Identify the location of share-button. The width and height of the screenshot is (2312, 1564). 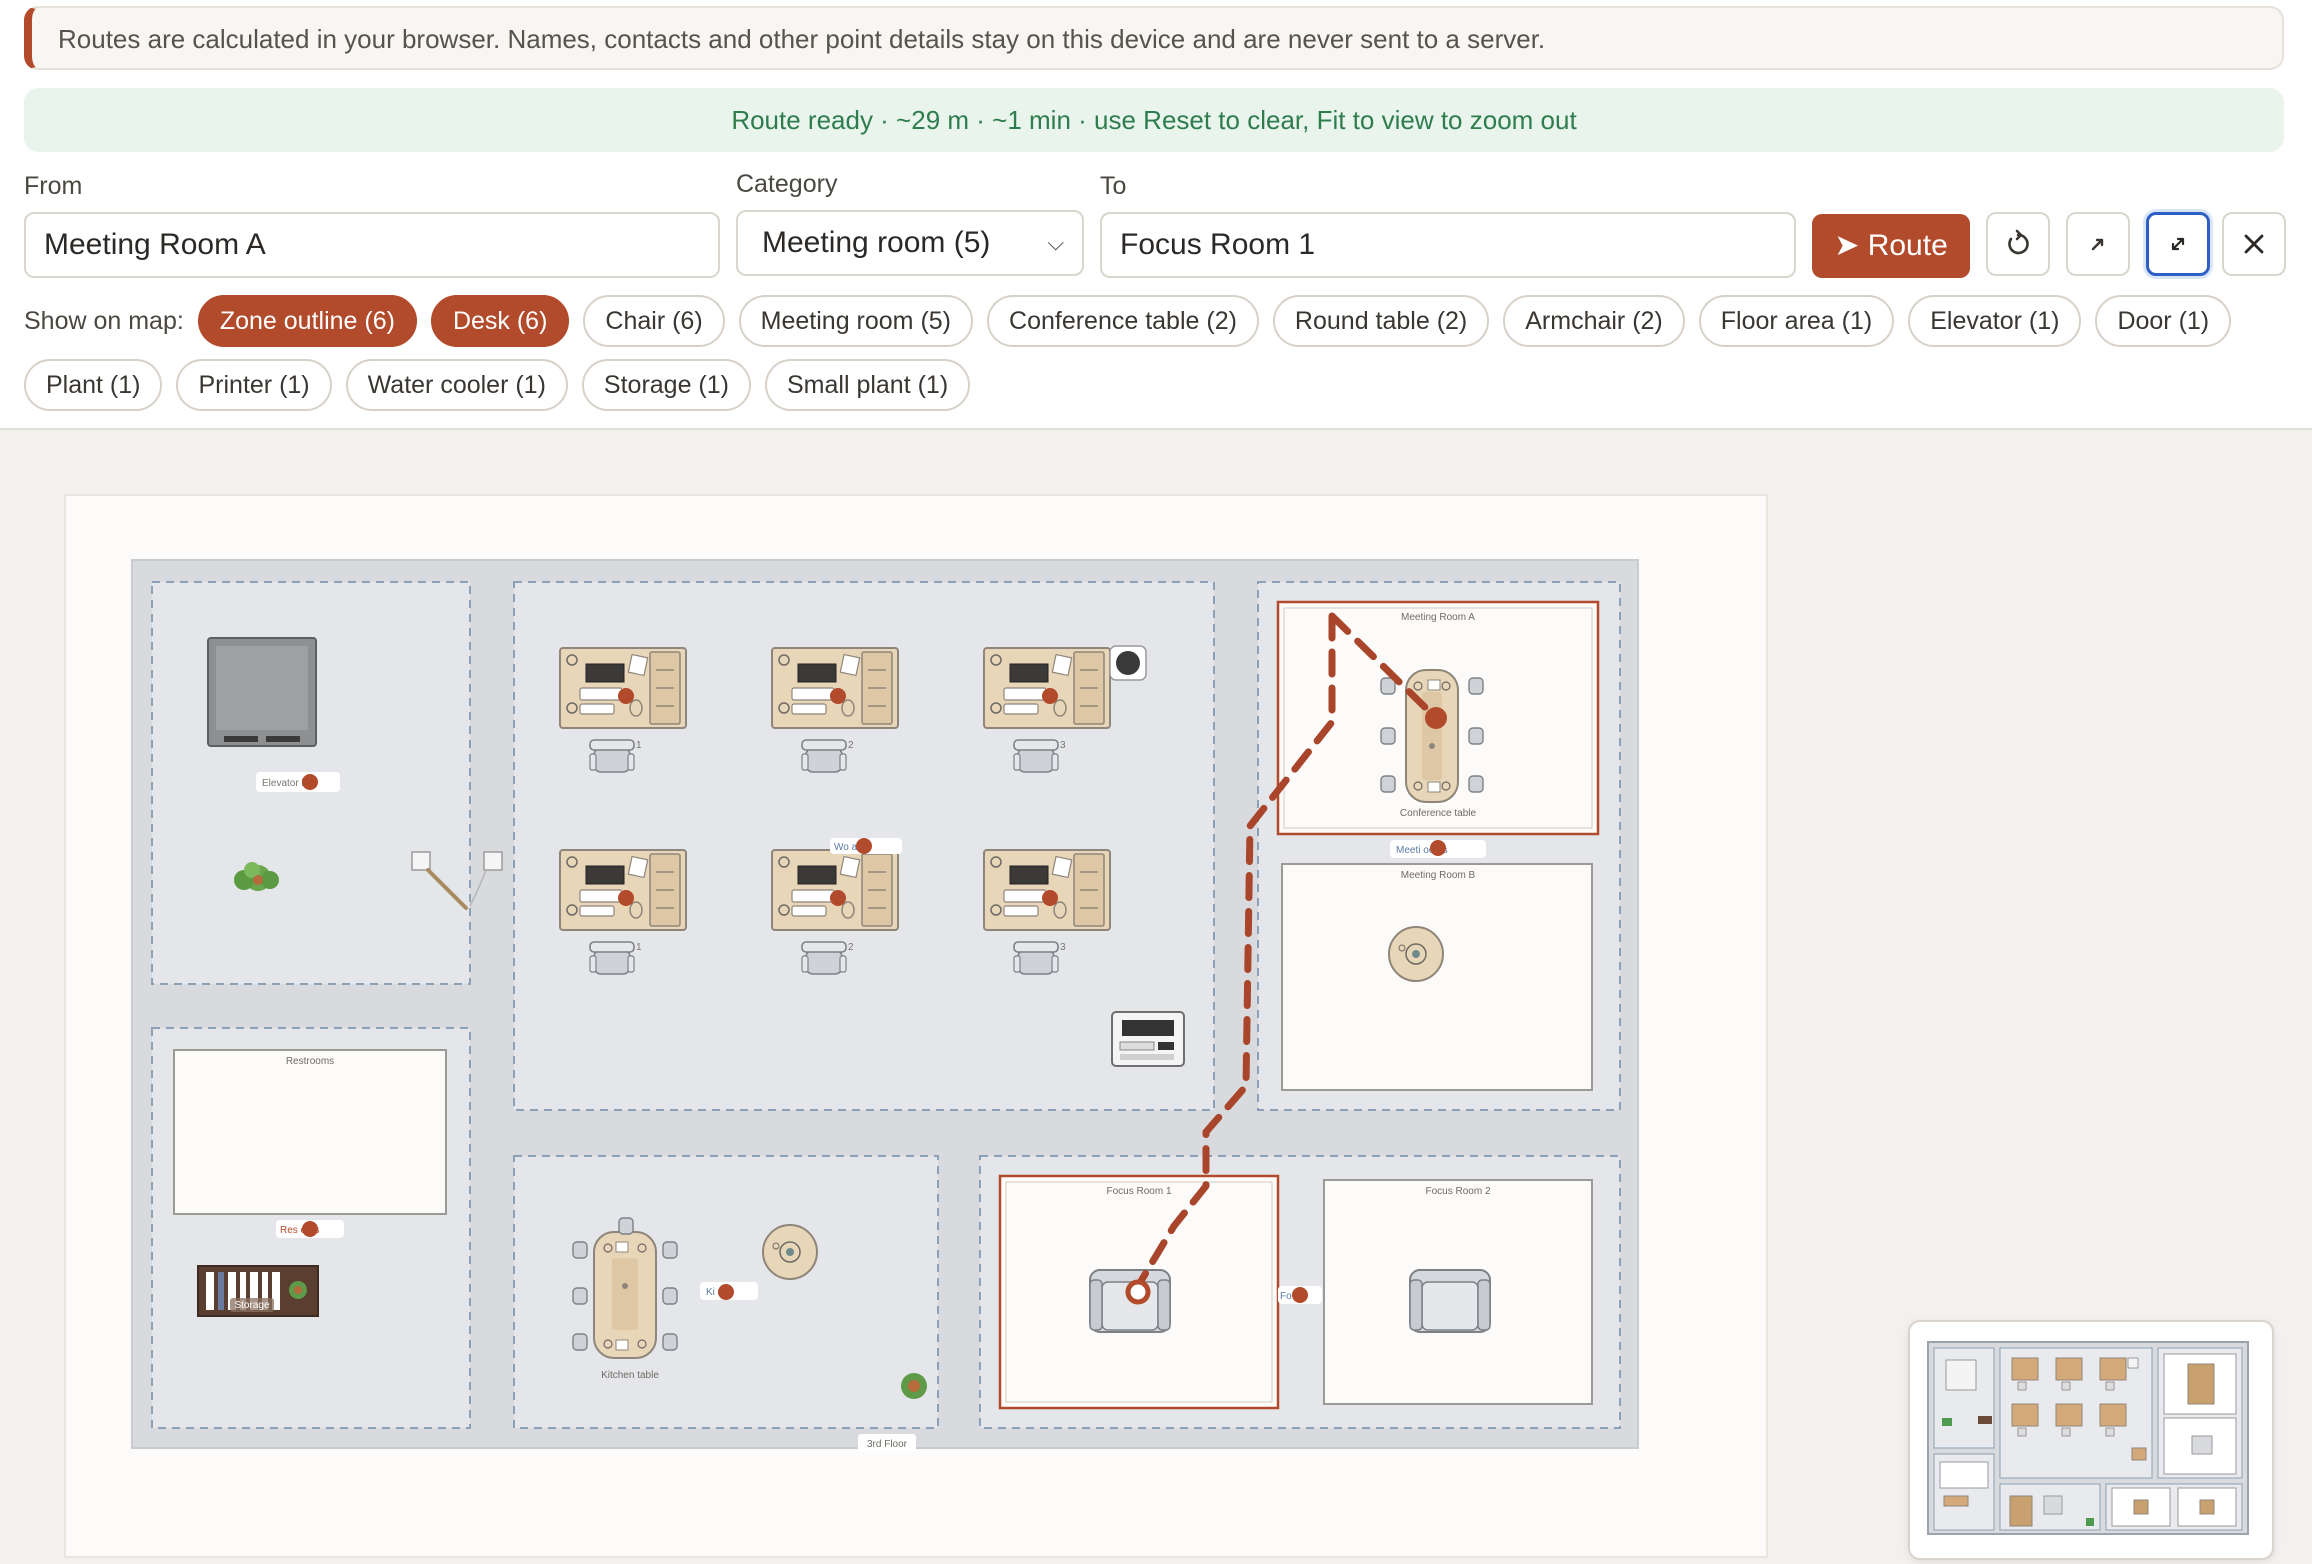
(2098, 244).